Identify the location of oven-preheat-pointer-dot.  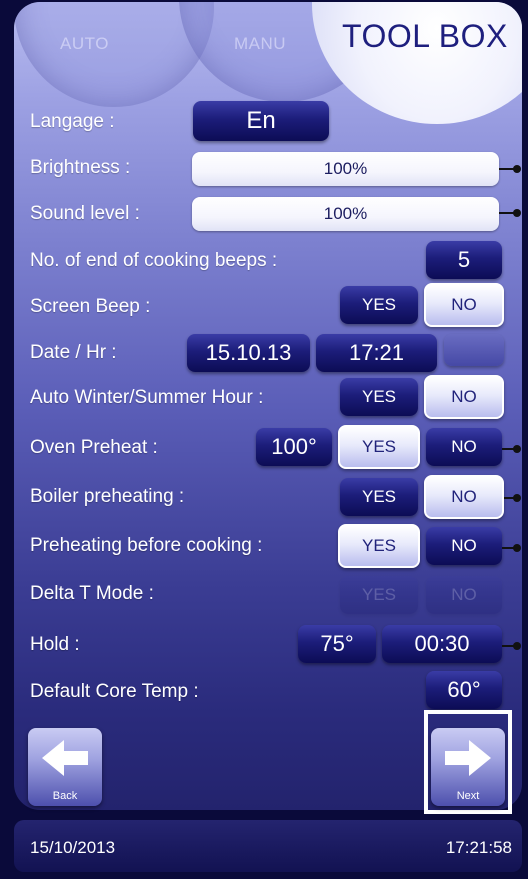
(517, 449).